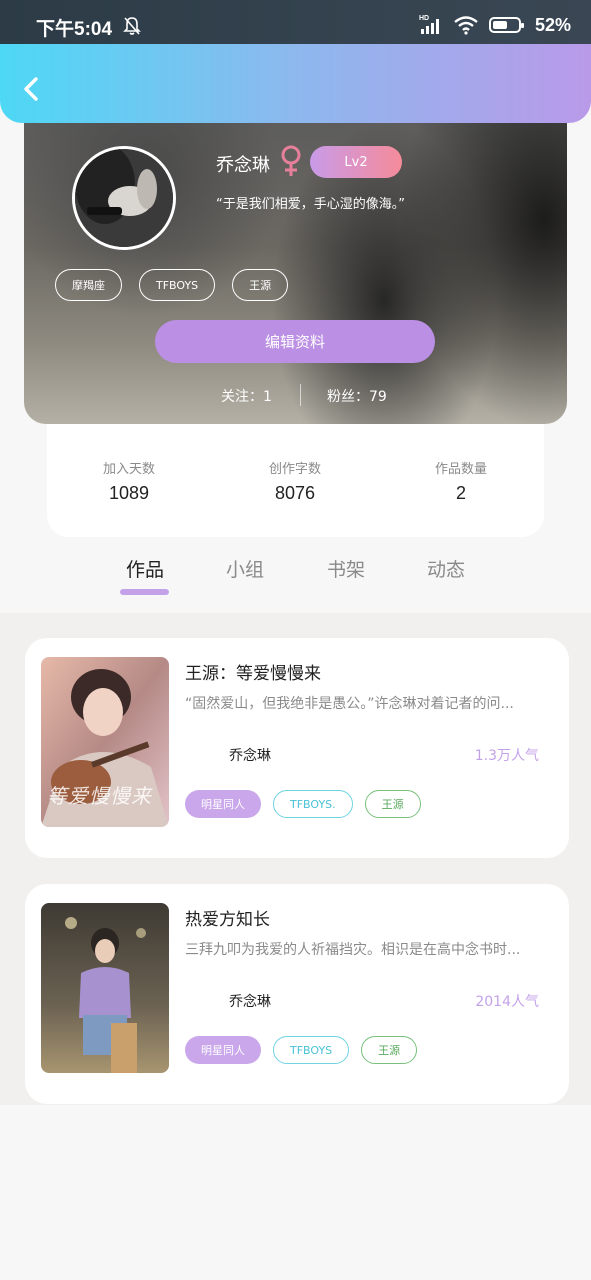 The width and height of the screenshot is (591, 1280). I want to click on bell-off-icon, so click(132, 26).